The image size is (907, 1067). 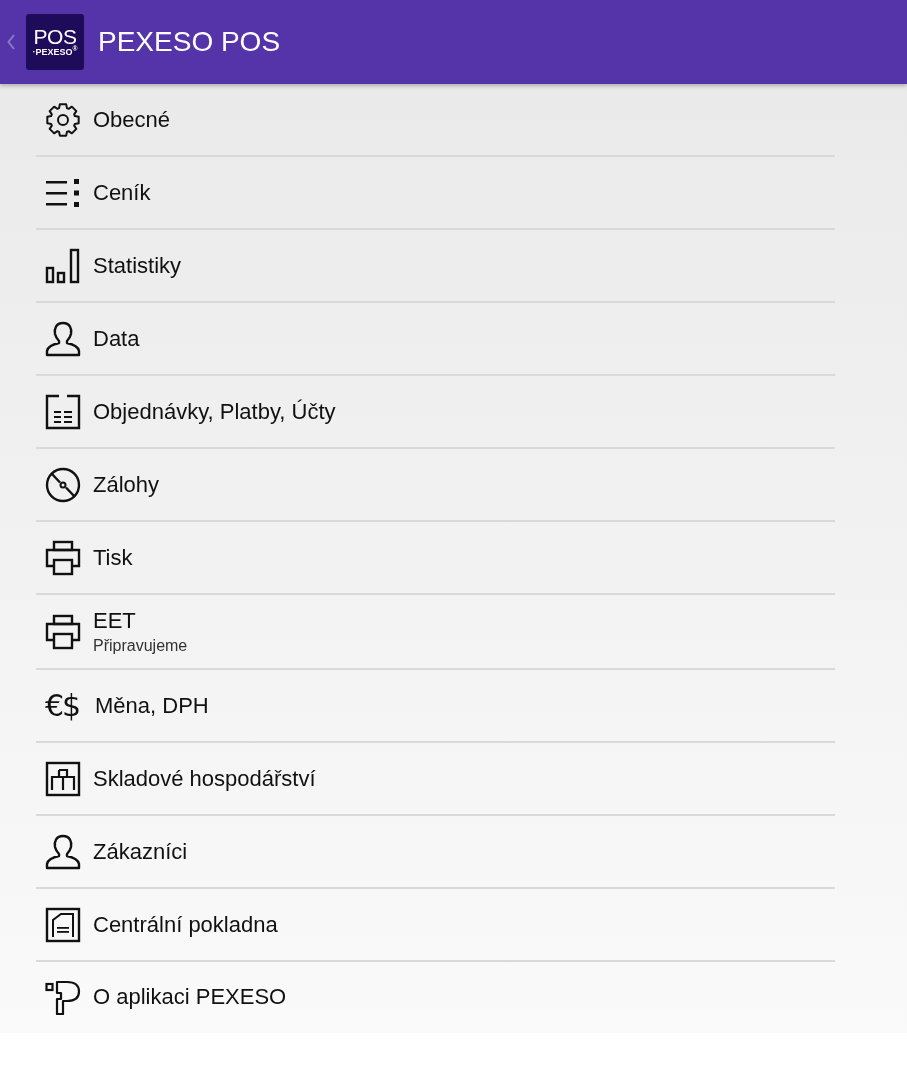 I want to click on menu-item-label: EET, so click(x=115, y=620).